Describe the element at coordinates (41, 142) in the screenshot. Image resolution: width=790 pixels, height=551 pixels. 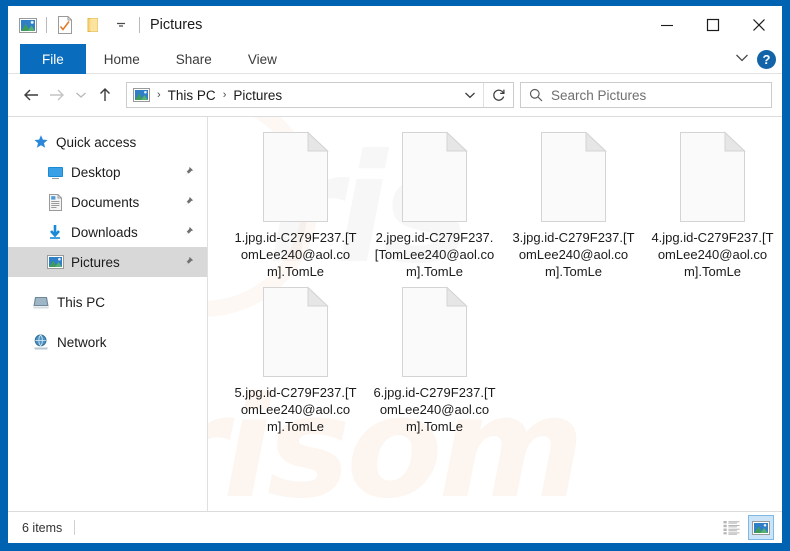
I see `star-icon` at that location.